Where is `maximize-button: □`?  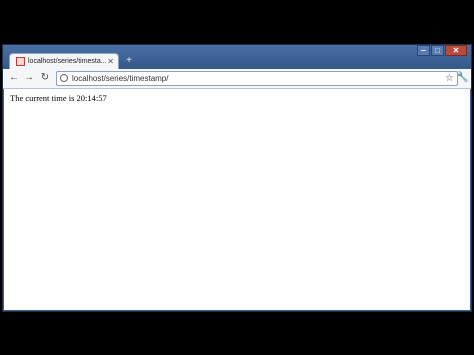 maximize-button: □ is located at coordinates (437, 50).